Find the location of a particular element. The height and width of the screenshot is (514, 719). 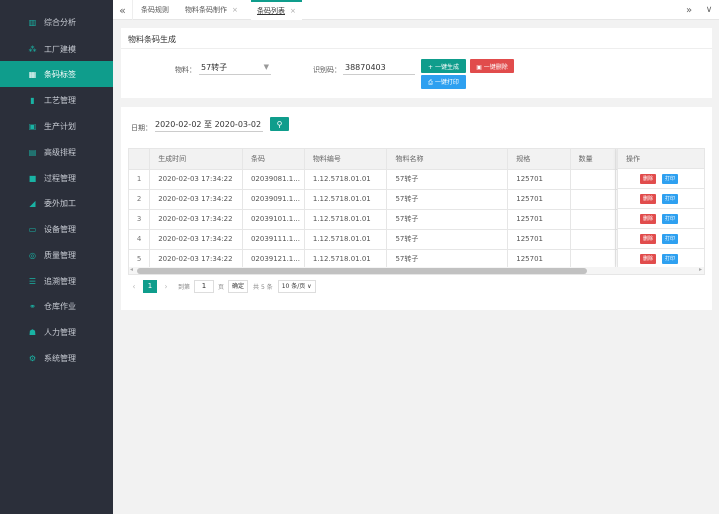

sidebar-item: ▭ 设备管理 is located at coordinates (56, 229).